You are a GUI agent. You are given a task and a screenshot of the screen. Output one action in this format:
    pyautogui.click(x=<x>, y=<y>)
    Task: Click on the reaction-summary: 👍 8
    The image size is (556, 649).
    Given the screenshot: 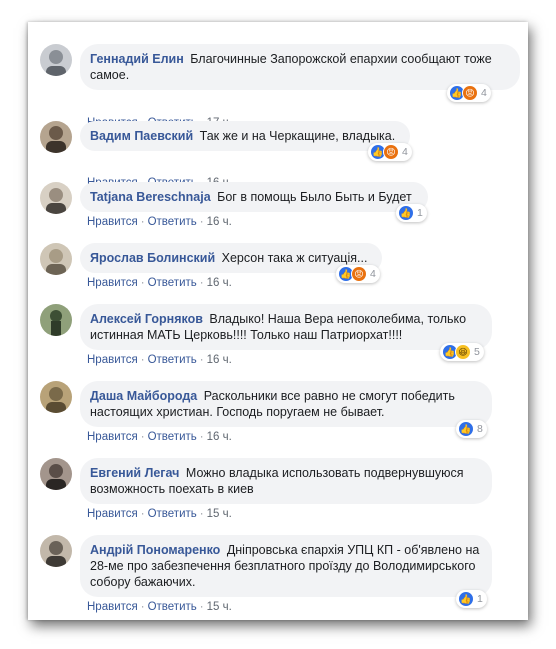 What is the action you would take?
    pyautogui.click(x=471, y=429)
    